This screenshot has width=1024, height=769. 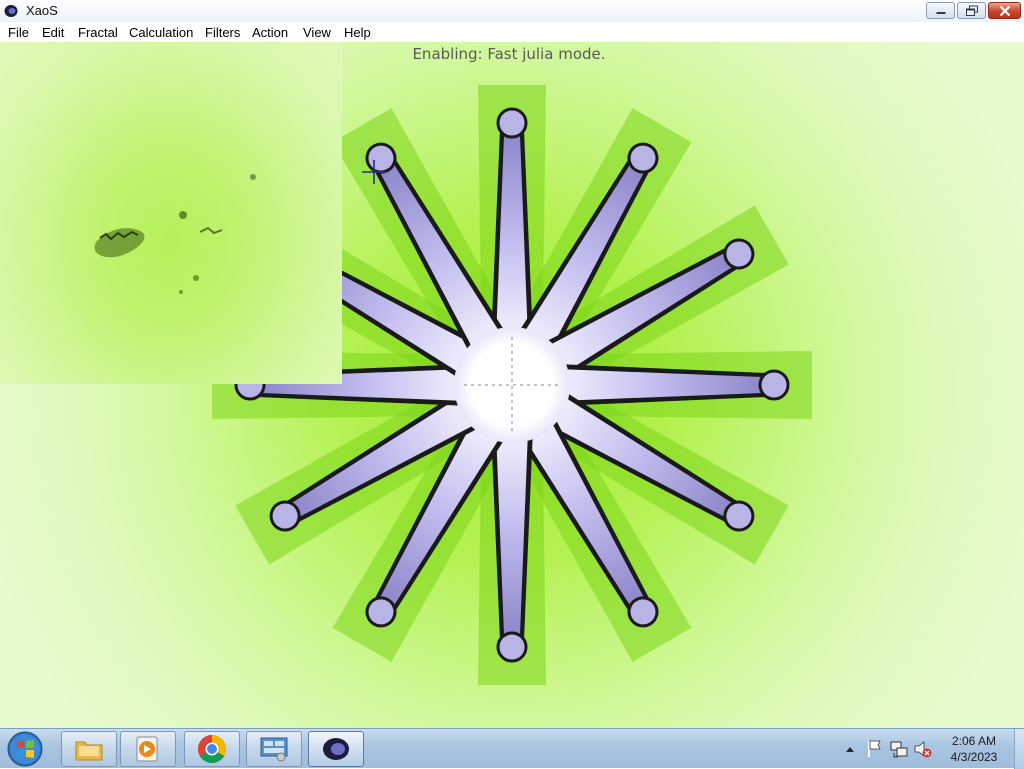 I want to click on menu-filters: Filters, so click(x=222, y=32).